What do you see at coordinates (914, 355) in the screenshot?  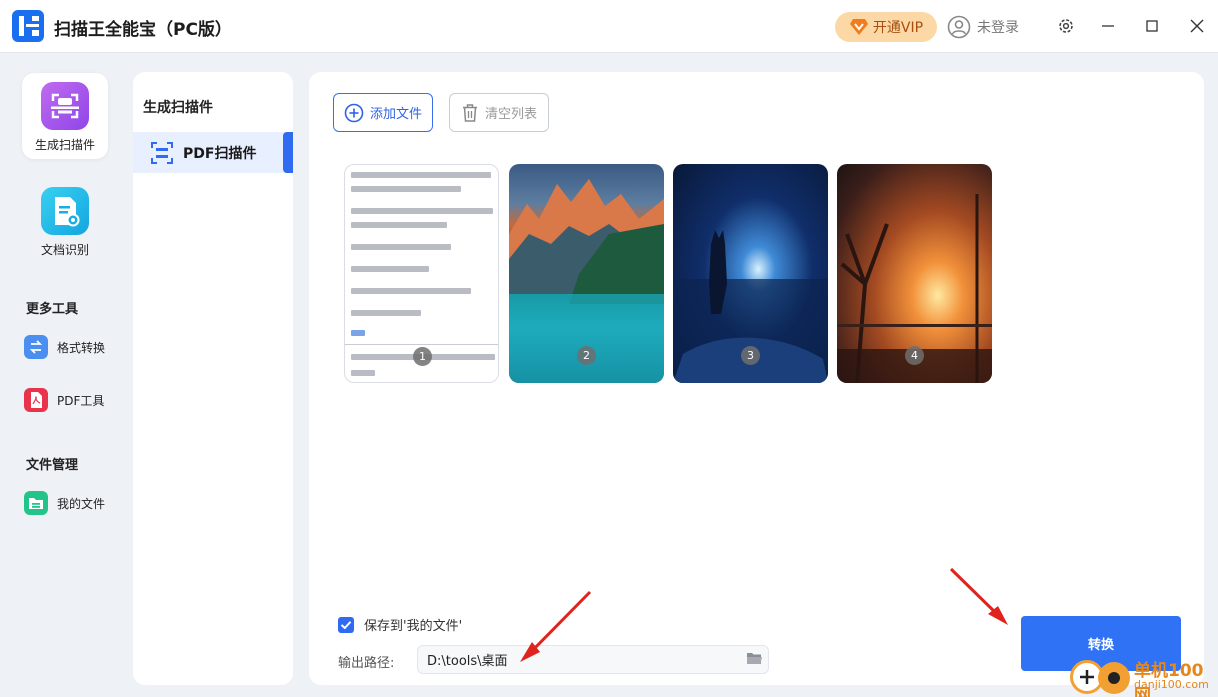 I see `thumbnail-index: 4` at bounding box center [914, 355].